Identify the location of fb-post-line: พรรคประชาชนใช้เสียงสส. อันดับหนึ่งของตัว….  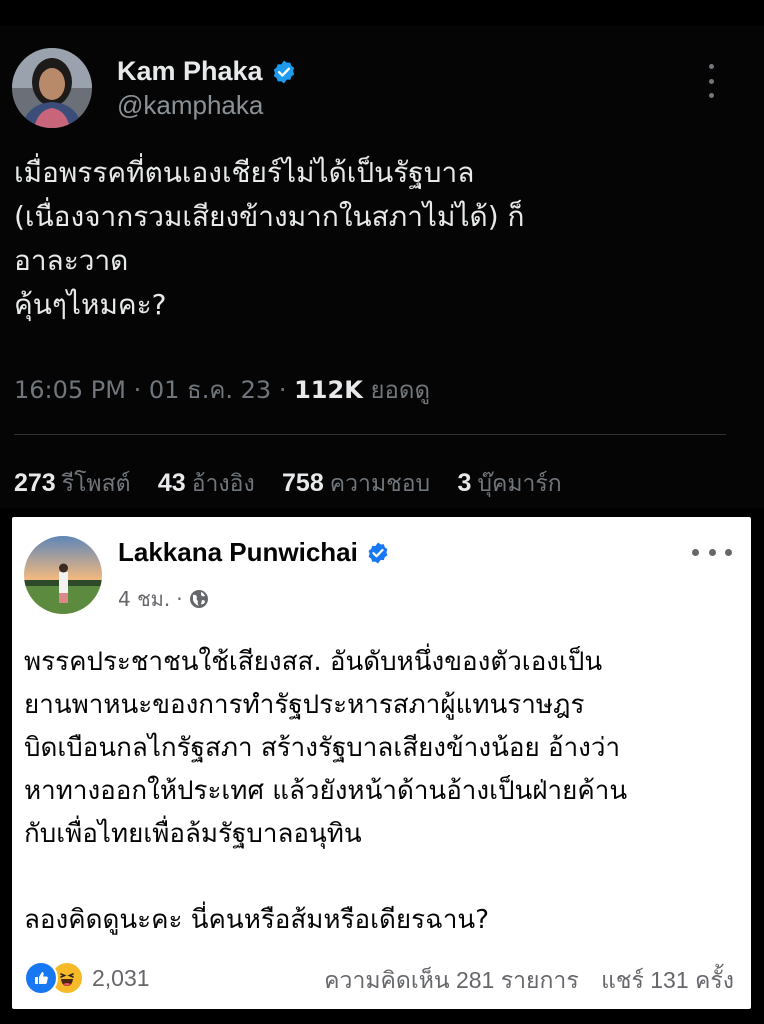
(313, 662).